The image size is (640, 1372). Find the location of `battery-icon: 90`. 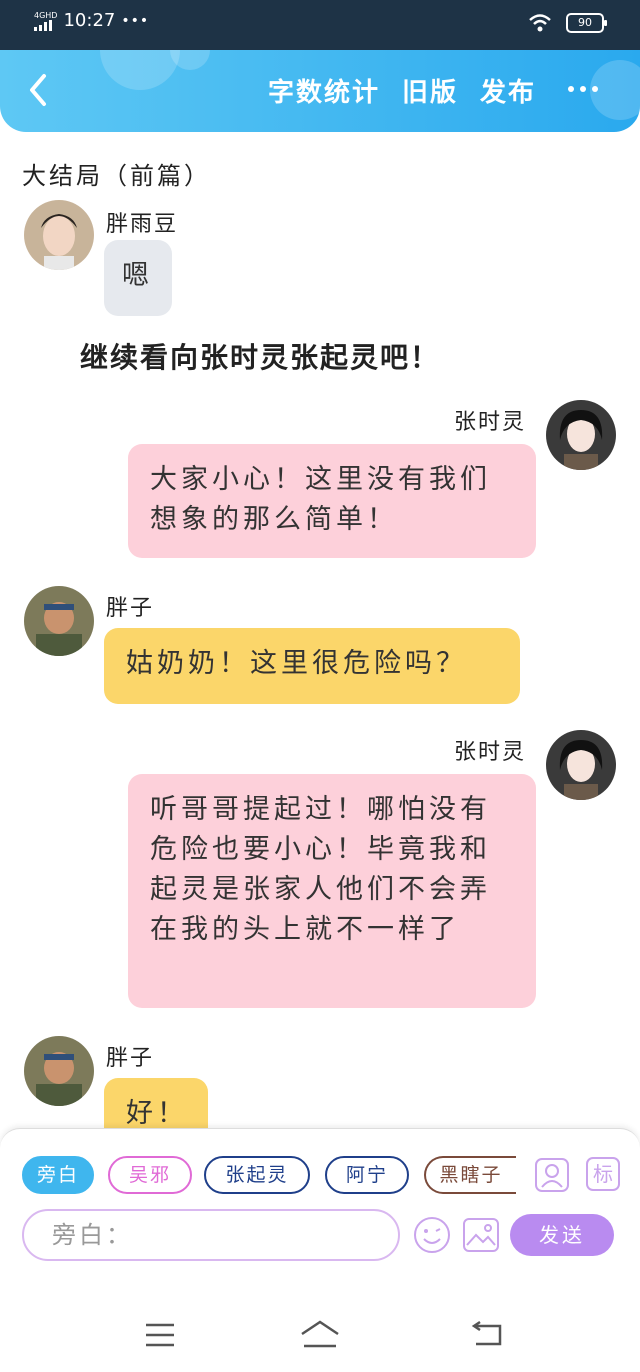

battery-icon: 90 is located at coordinates (586, 23).